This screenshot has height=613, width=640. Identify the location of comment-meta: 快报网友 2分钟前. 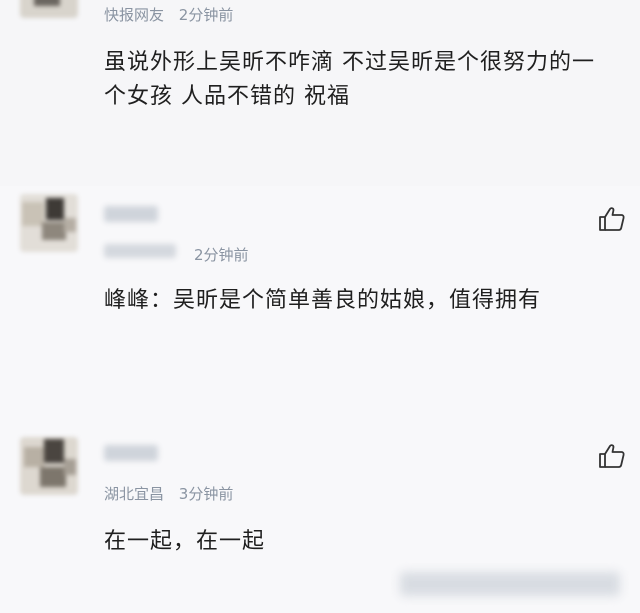
(173, 14).